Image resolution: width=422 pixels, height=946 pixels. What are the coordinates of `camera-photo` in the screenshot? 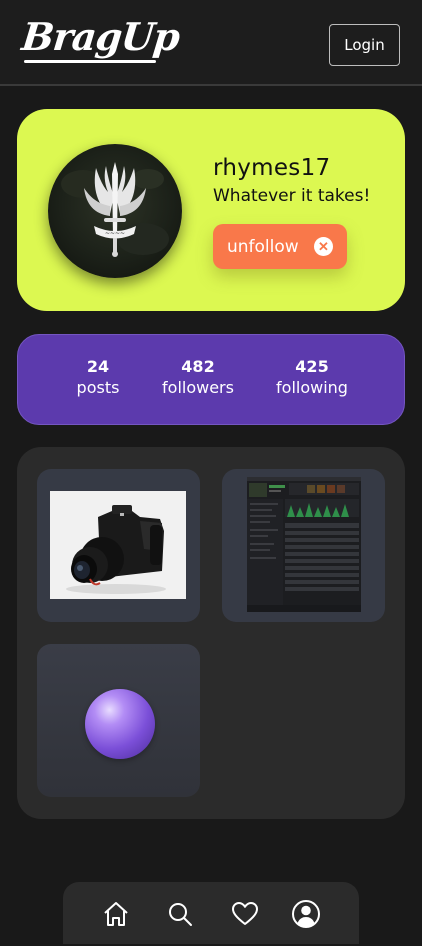 It's located at (118, 545).